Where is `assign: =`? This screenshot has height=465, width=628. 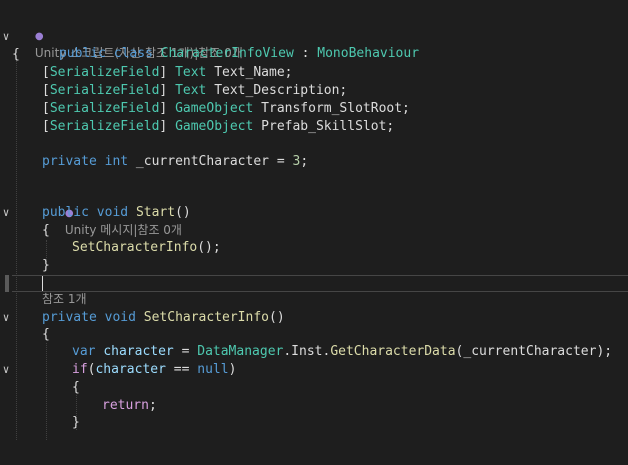
assign: = is located at coordinates (185, 351).